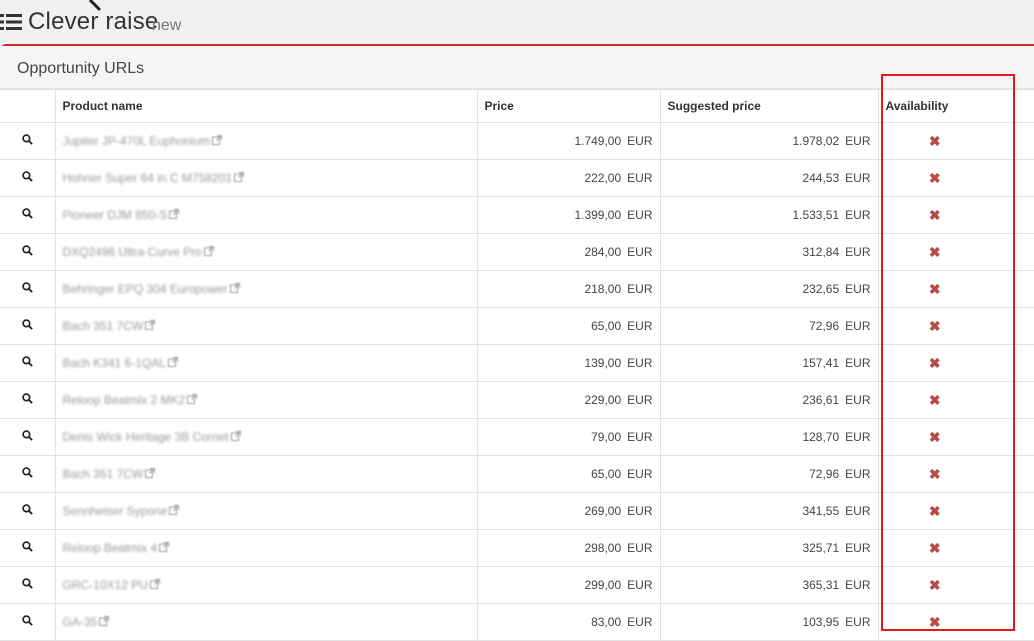  Describe the element at coordinates (124, 400) in the screenshot. I see `product-link: Reloop Beatmix 2 MK2` at that location.